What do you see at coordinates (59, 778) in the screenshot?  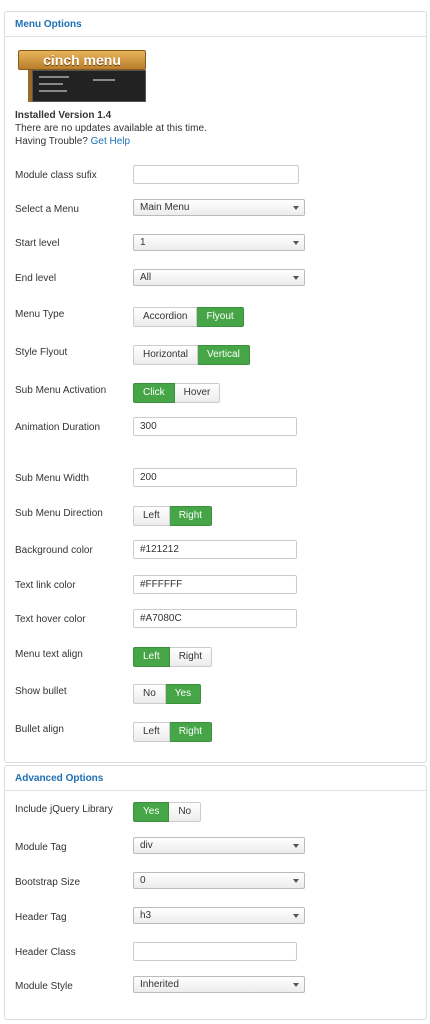 I see `panel-title: Advanced Options` at bounding box center [59, 778].